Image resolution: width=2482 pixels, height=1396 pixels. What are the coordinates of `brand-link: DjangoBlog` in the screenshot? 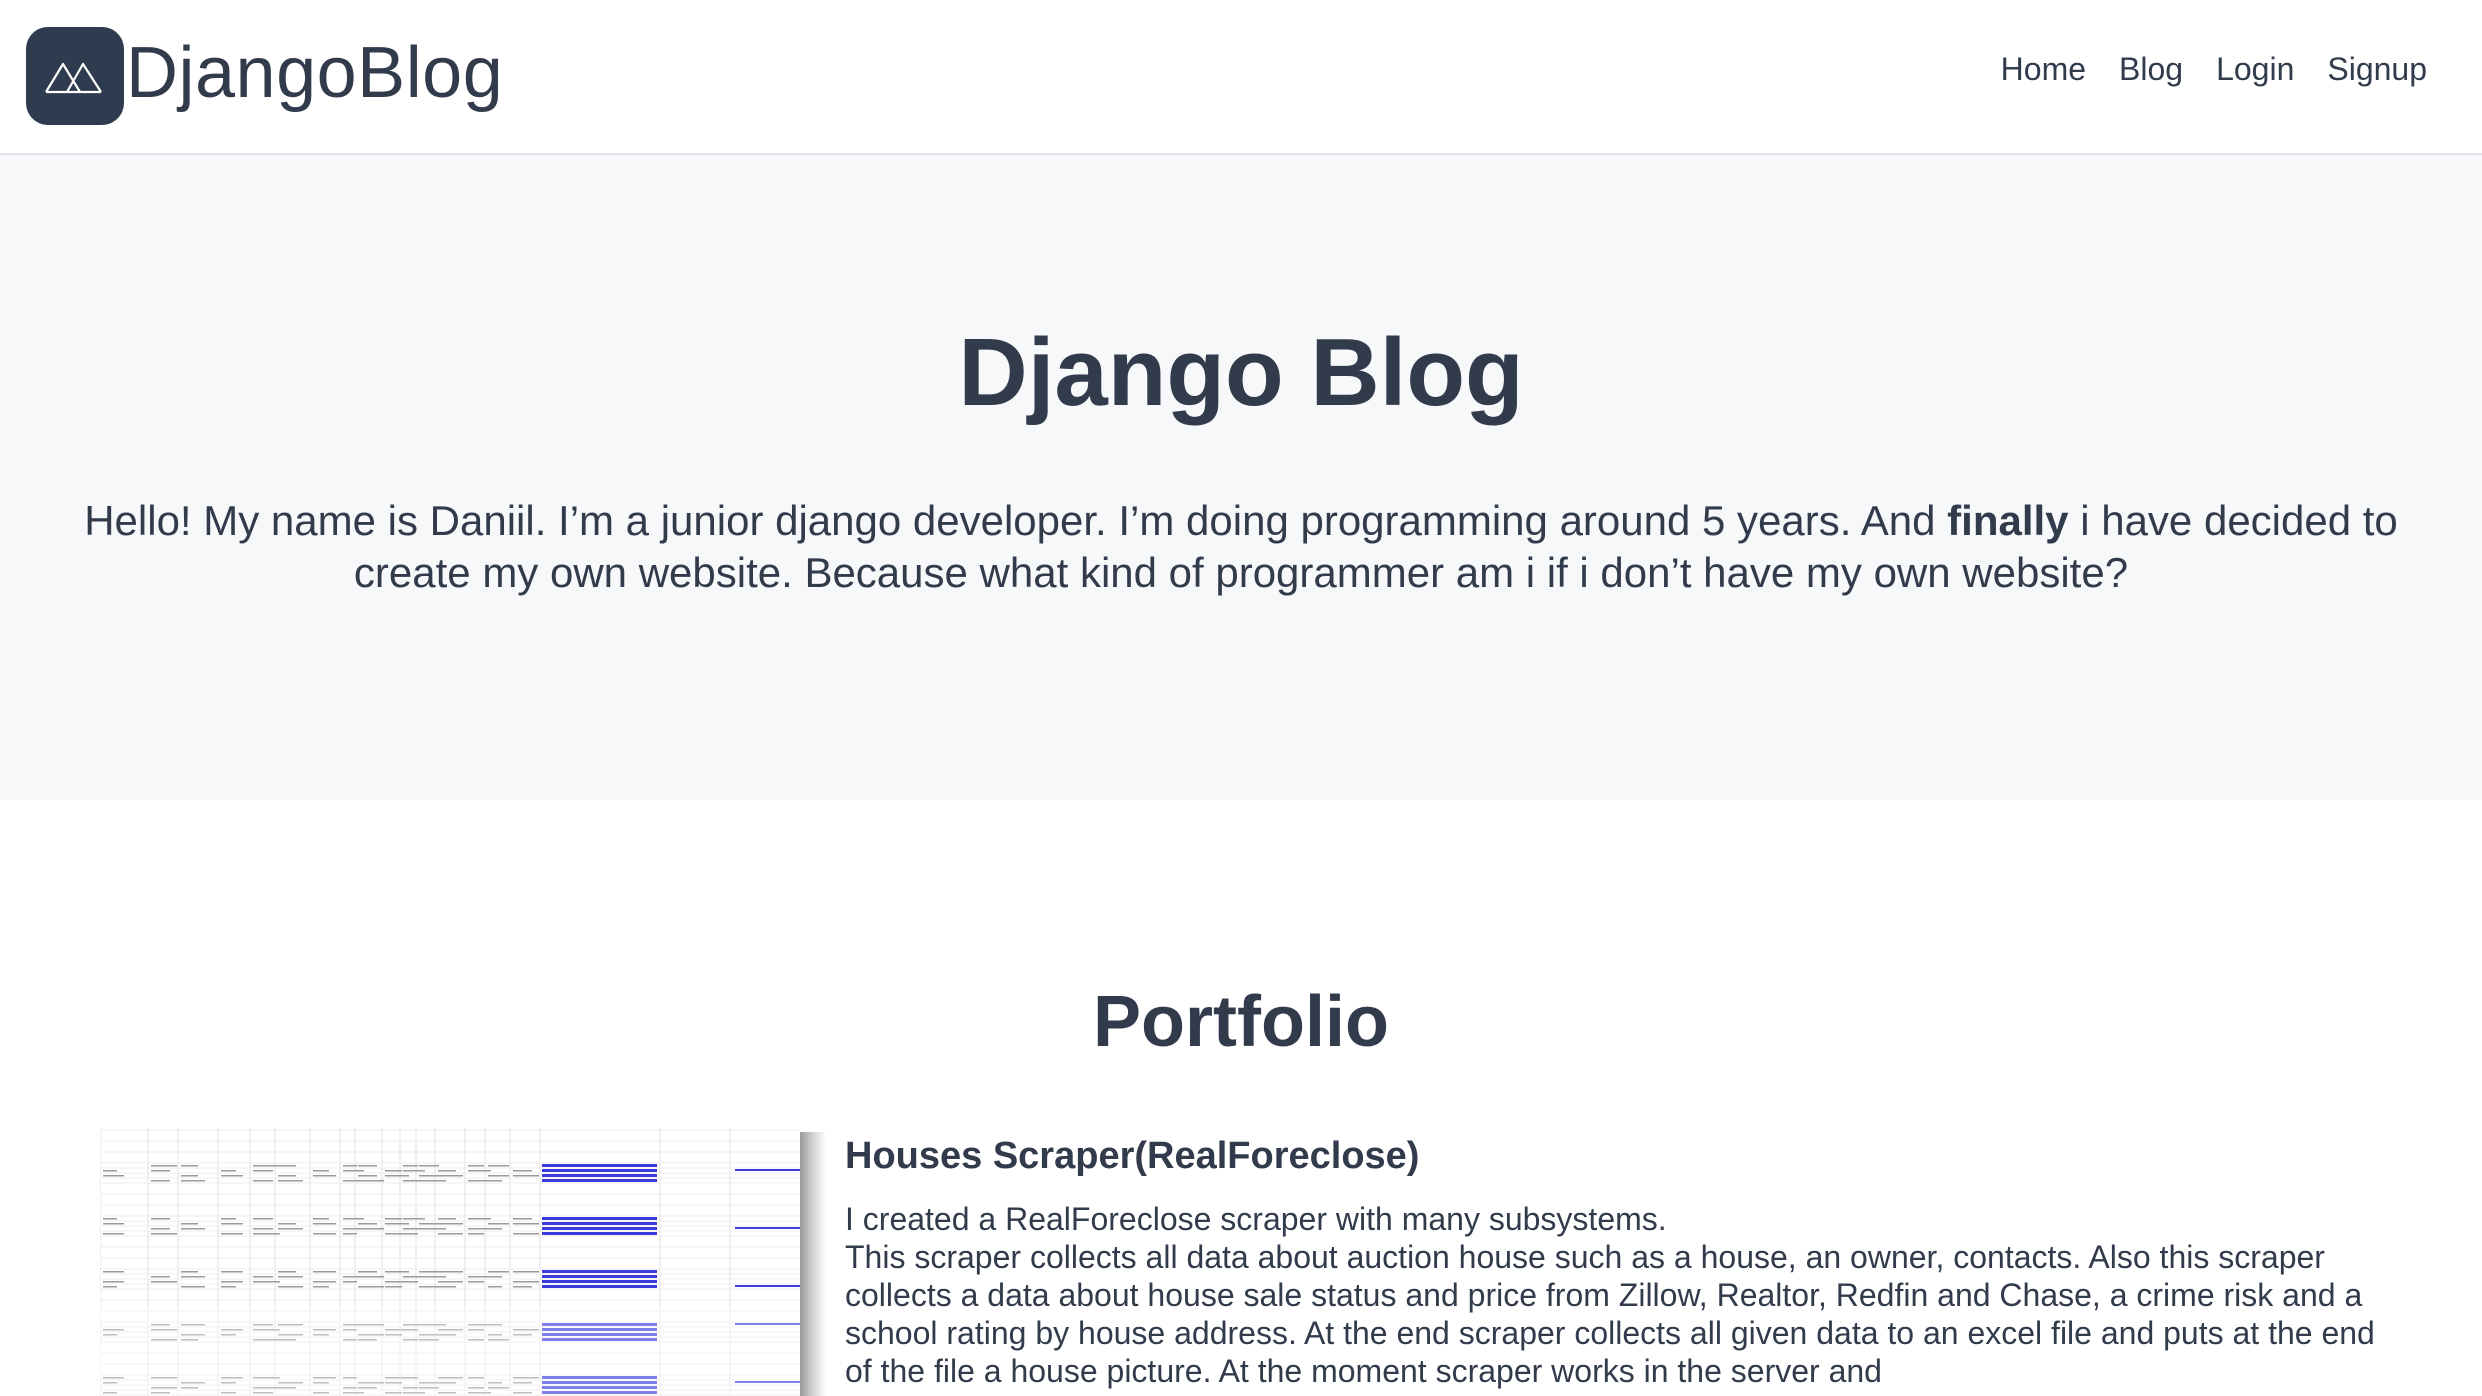 It's located at (264, 76).